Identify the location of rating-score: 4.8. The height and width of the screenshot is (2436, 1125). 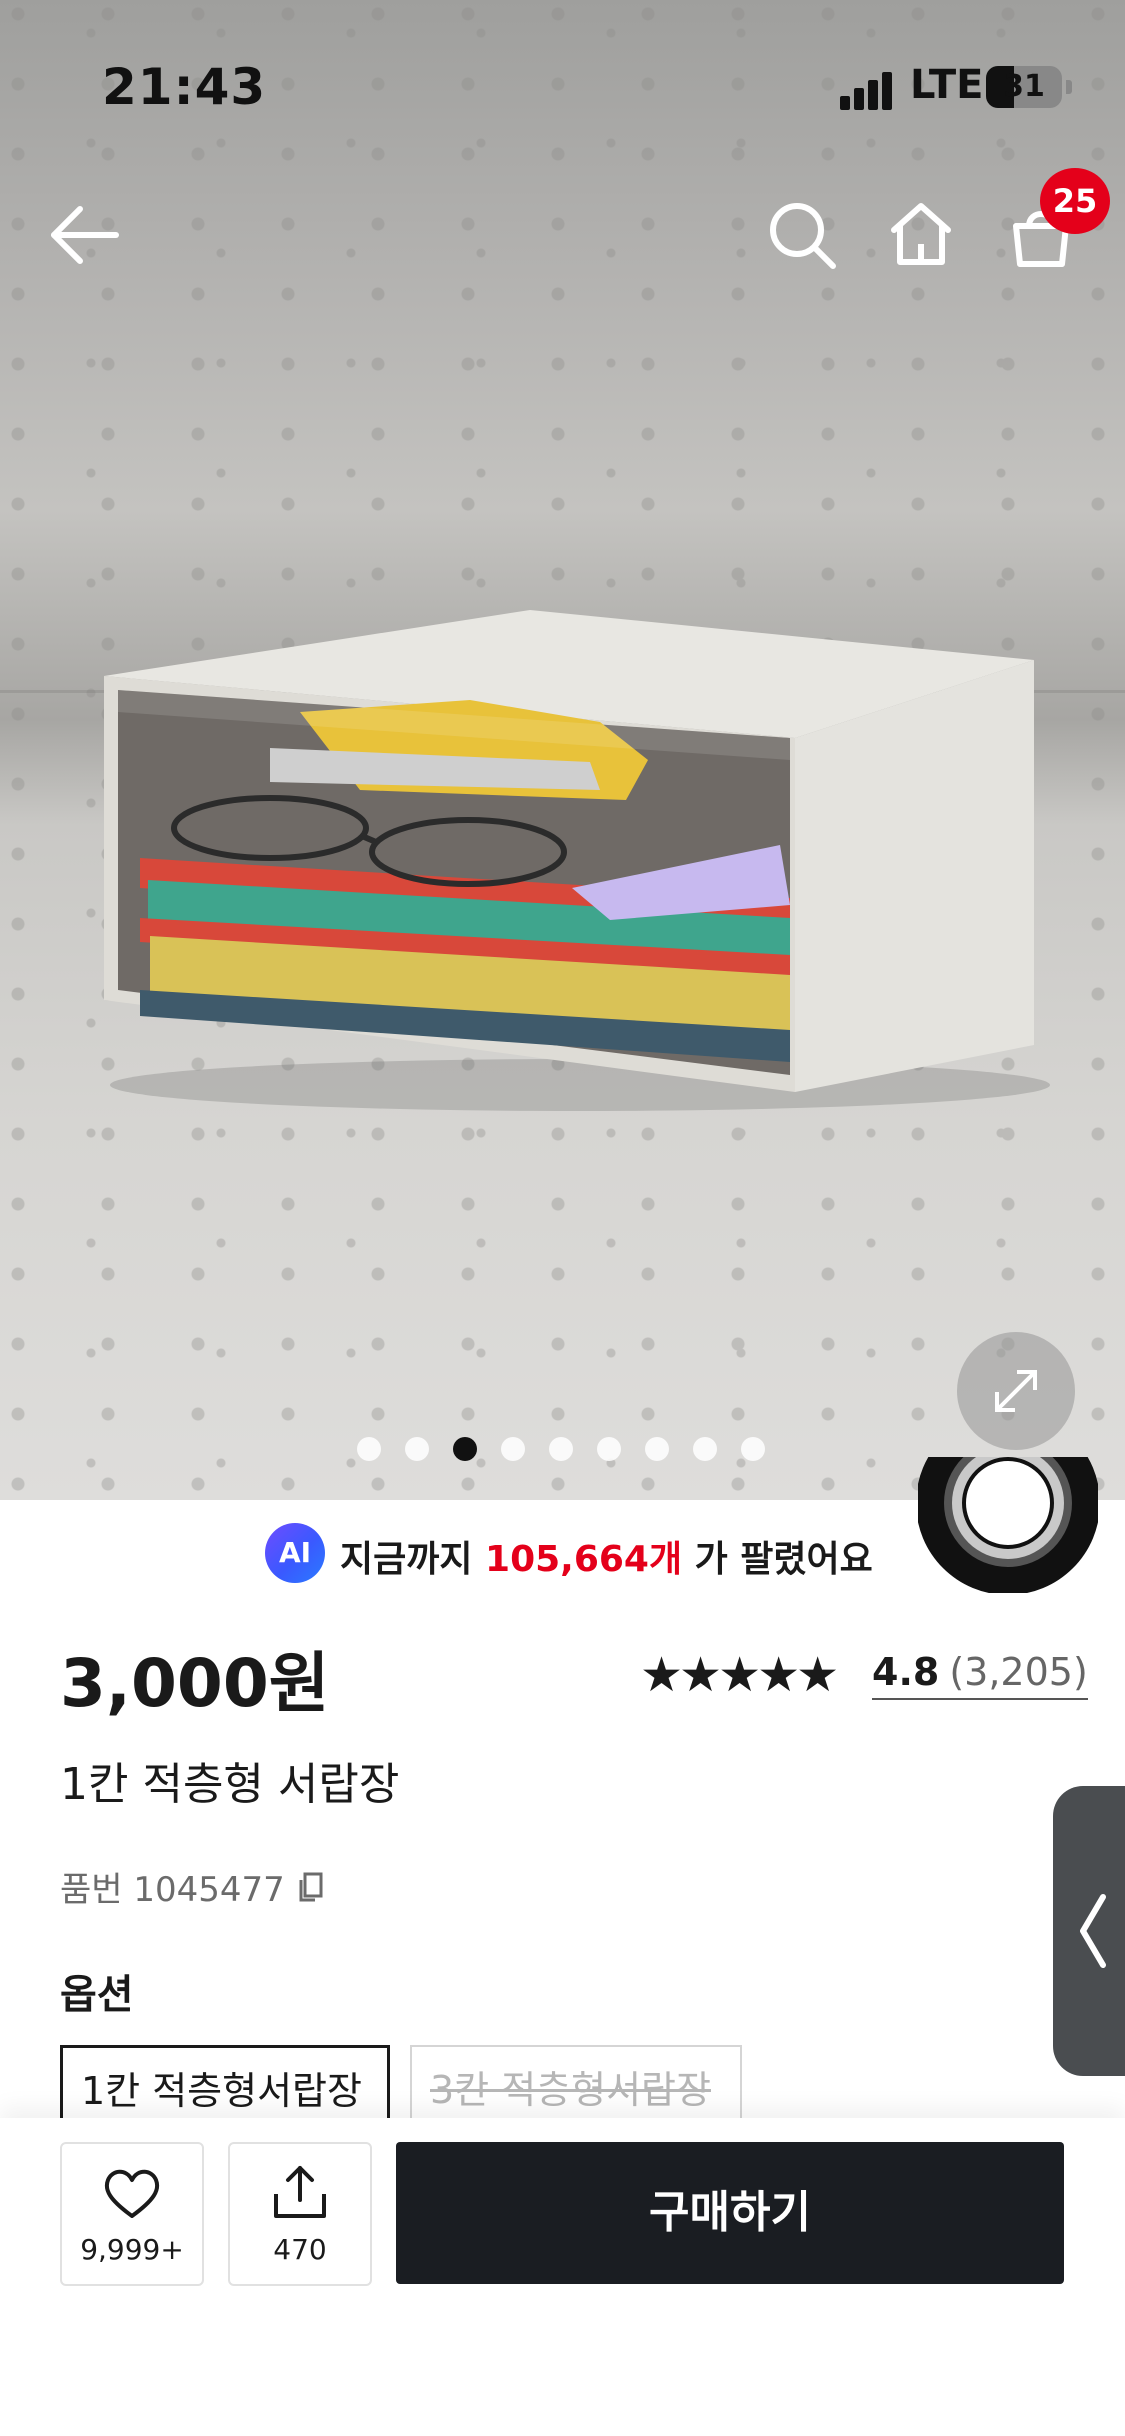
(906, 1672).